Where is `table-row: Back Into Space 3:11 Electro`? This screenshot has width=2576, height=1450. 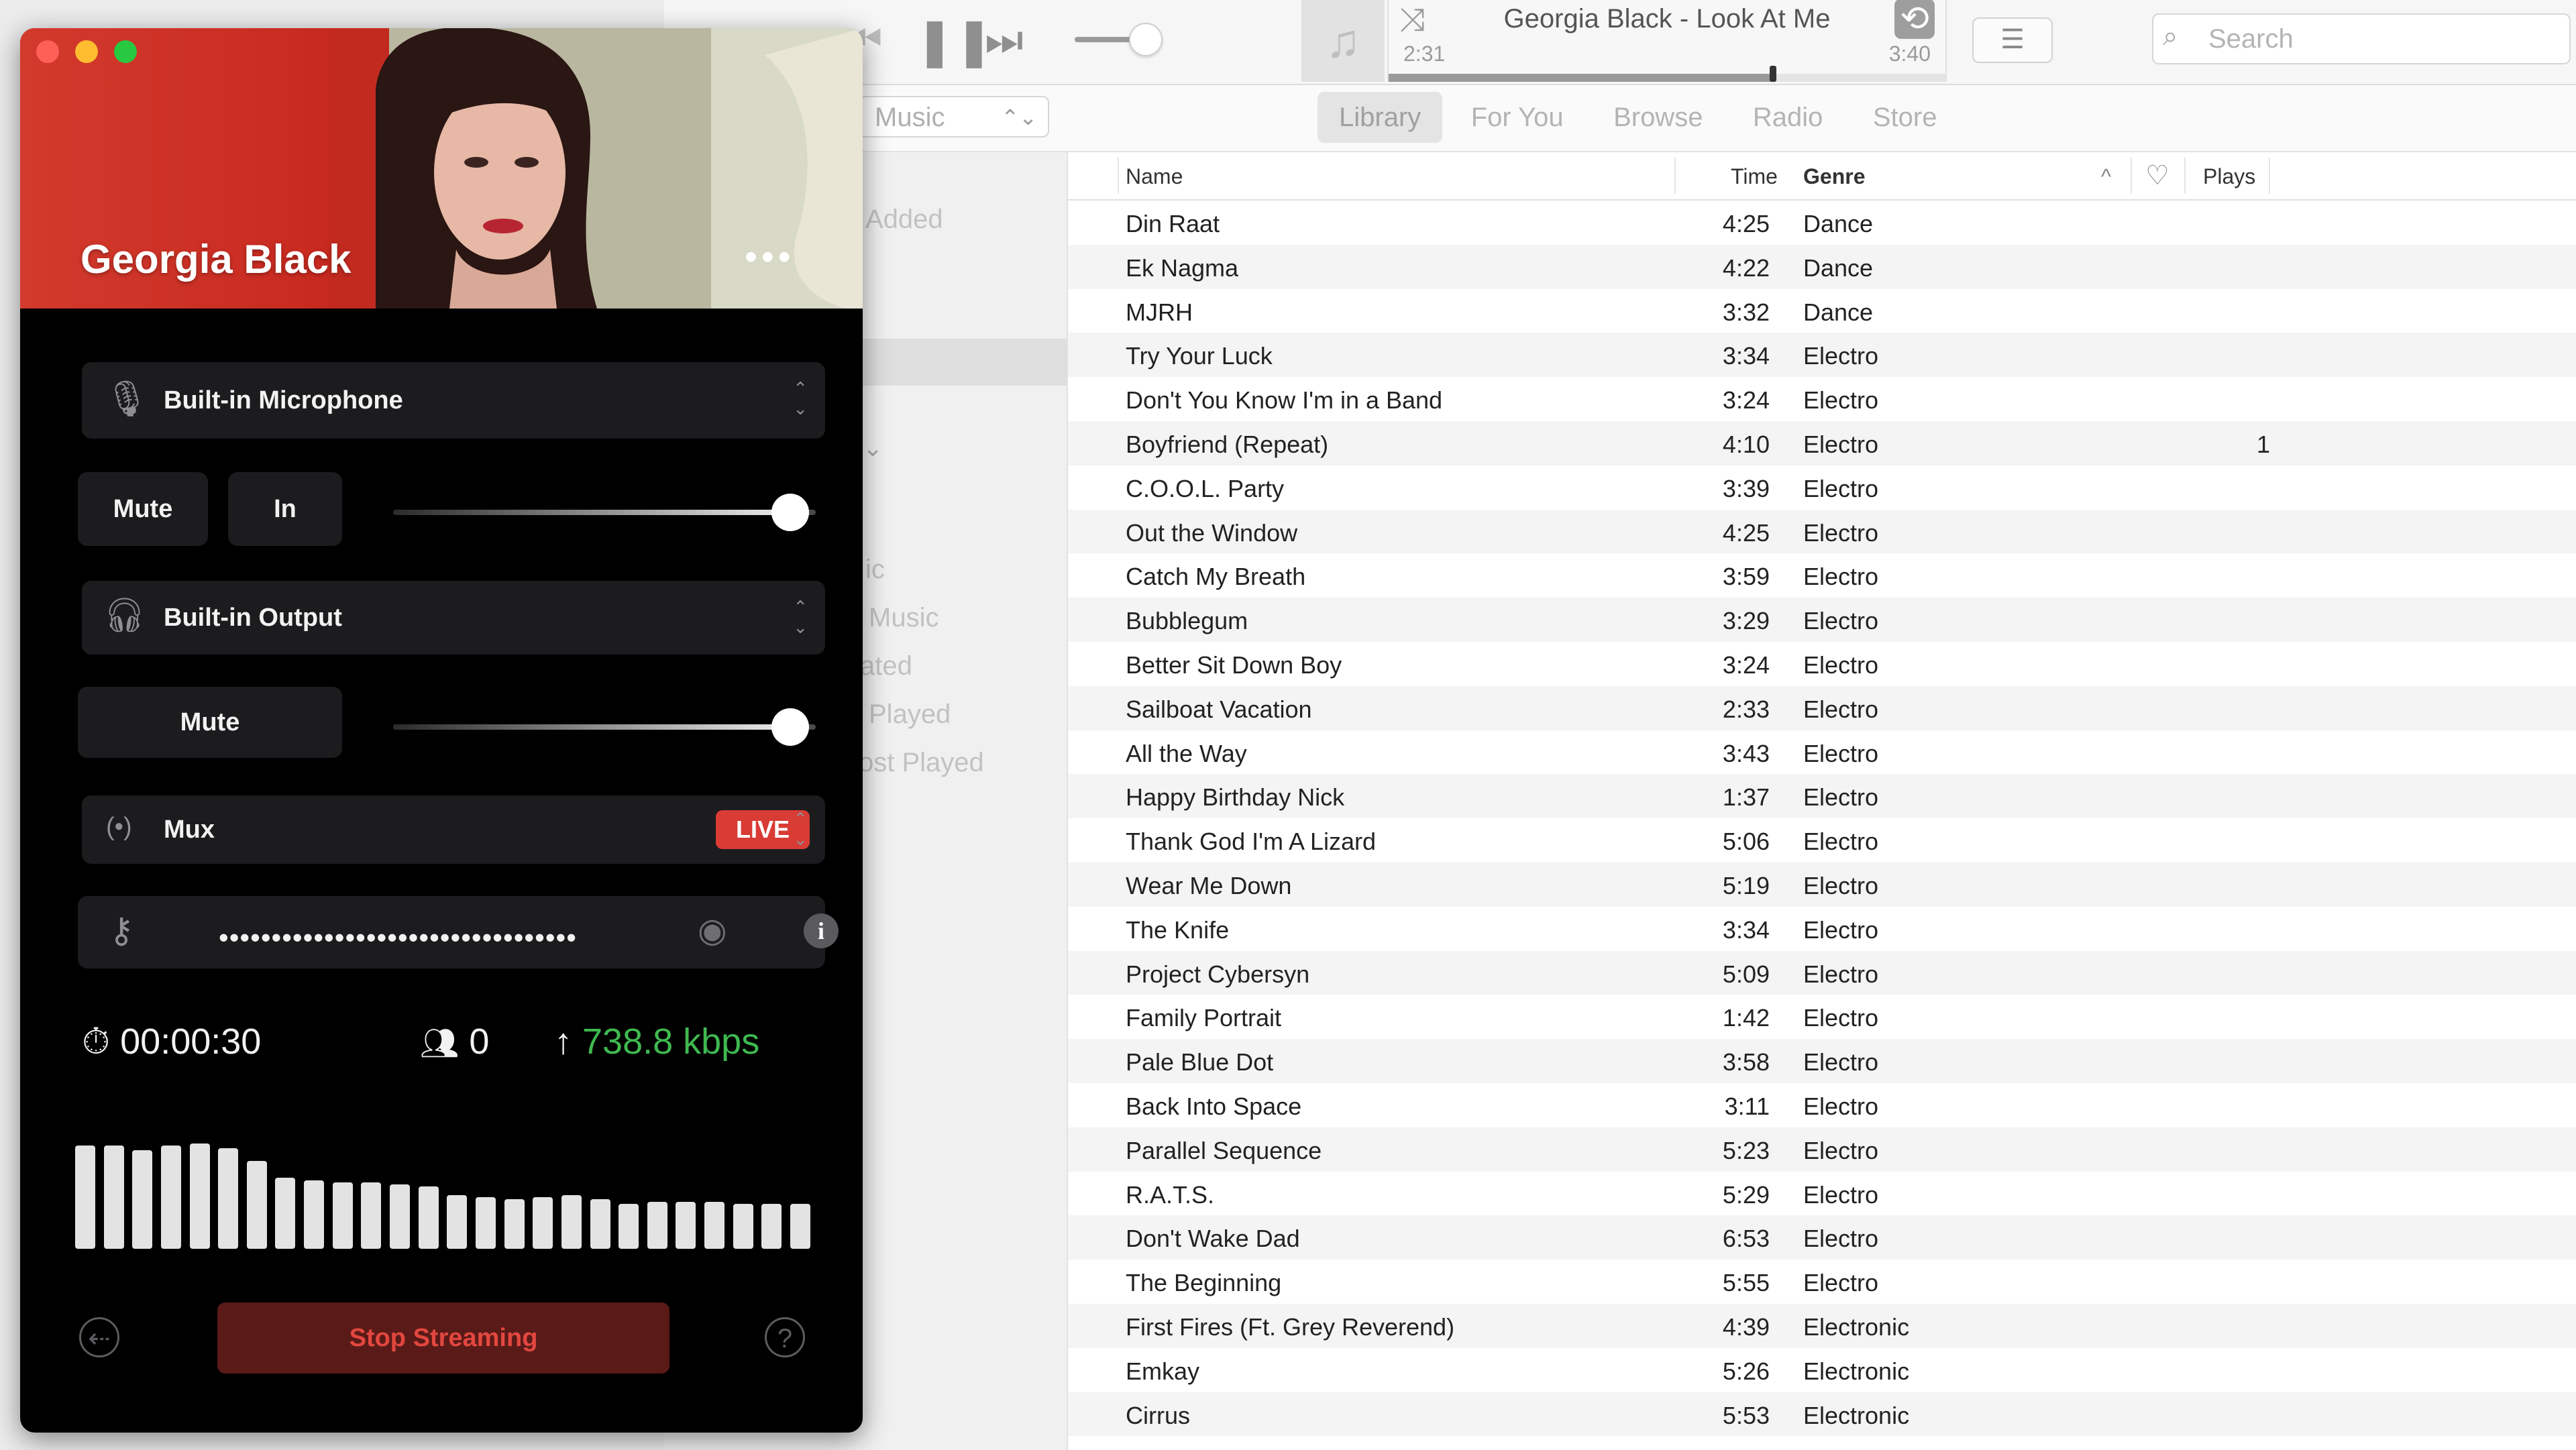
table-row: Back Into Space 3:11 Electro is located at coordinates (1822, 1105).